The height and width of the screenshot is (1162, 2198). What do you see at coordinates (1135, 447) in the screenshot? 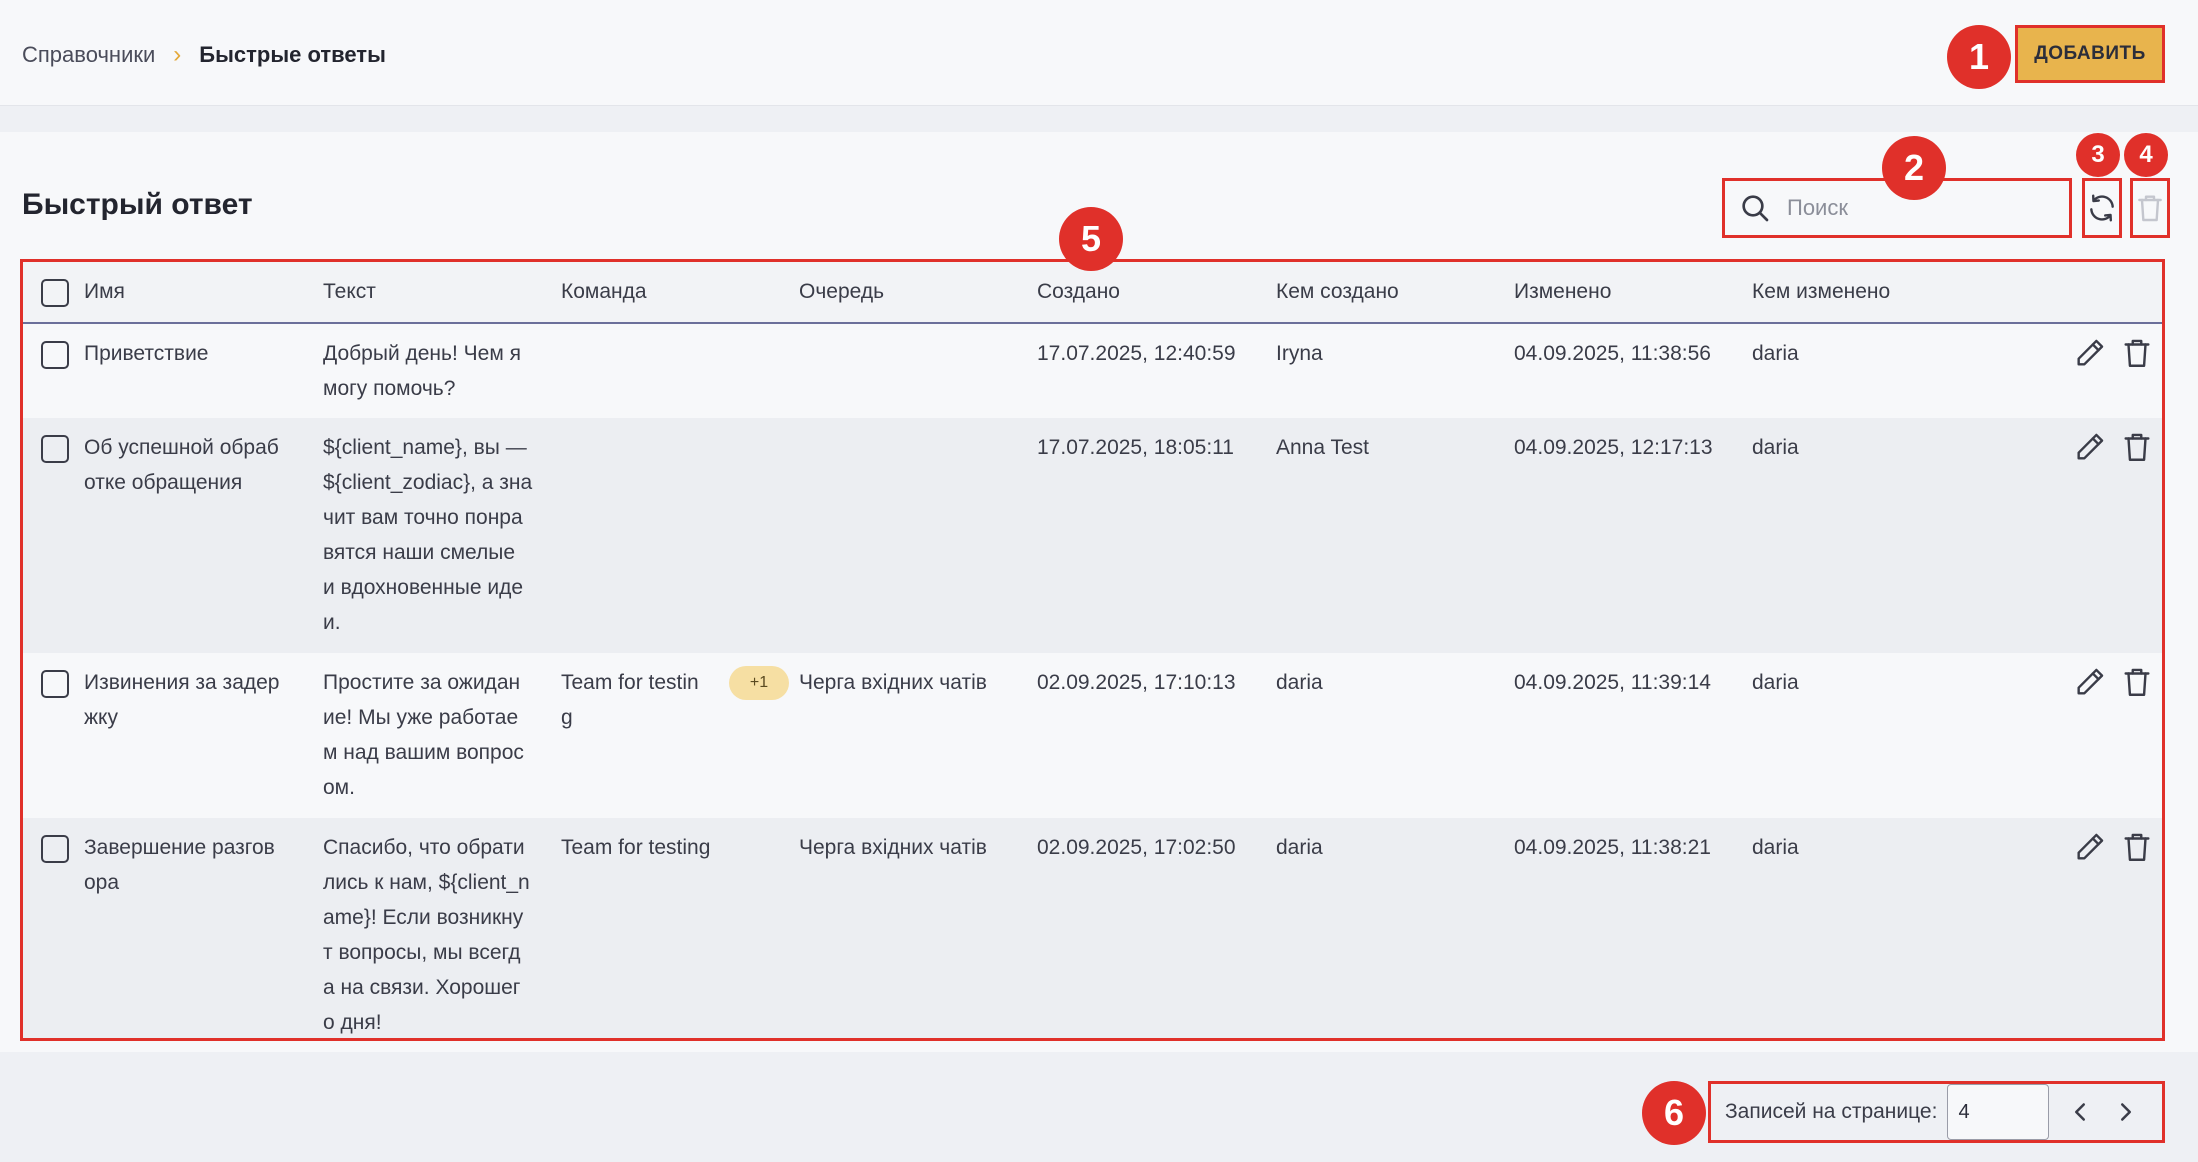
I see `cell-created: 17.07.2025, 18:05:11` at bounding box center [1135, 447].